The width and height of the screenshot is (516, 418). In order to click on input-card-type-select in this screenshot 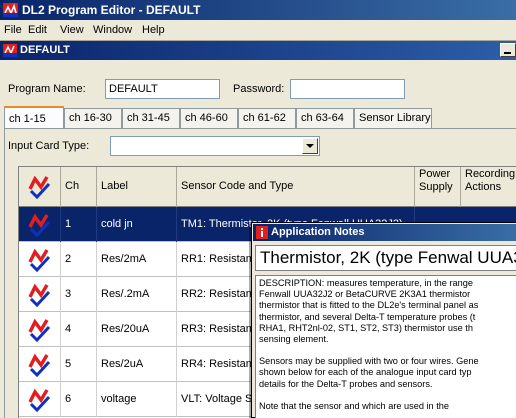, I will do `click(215, 146)`.